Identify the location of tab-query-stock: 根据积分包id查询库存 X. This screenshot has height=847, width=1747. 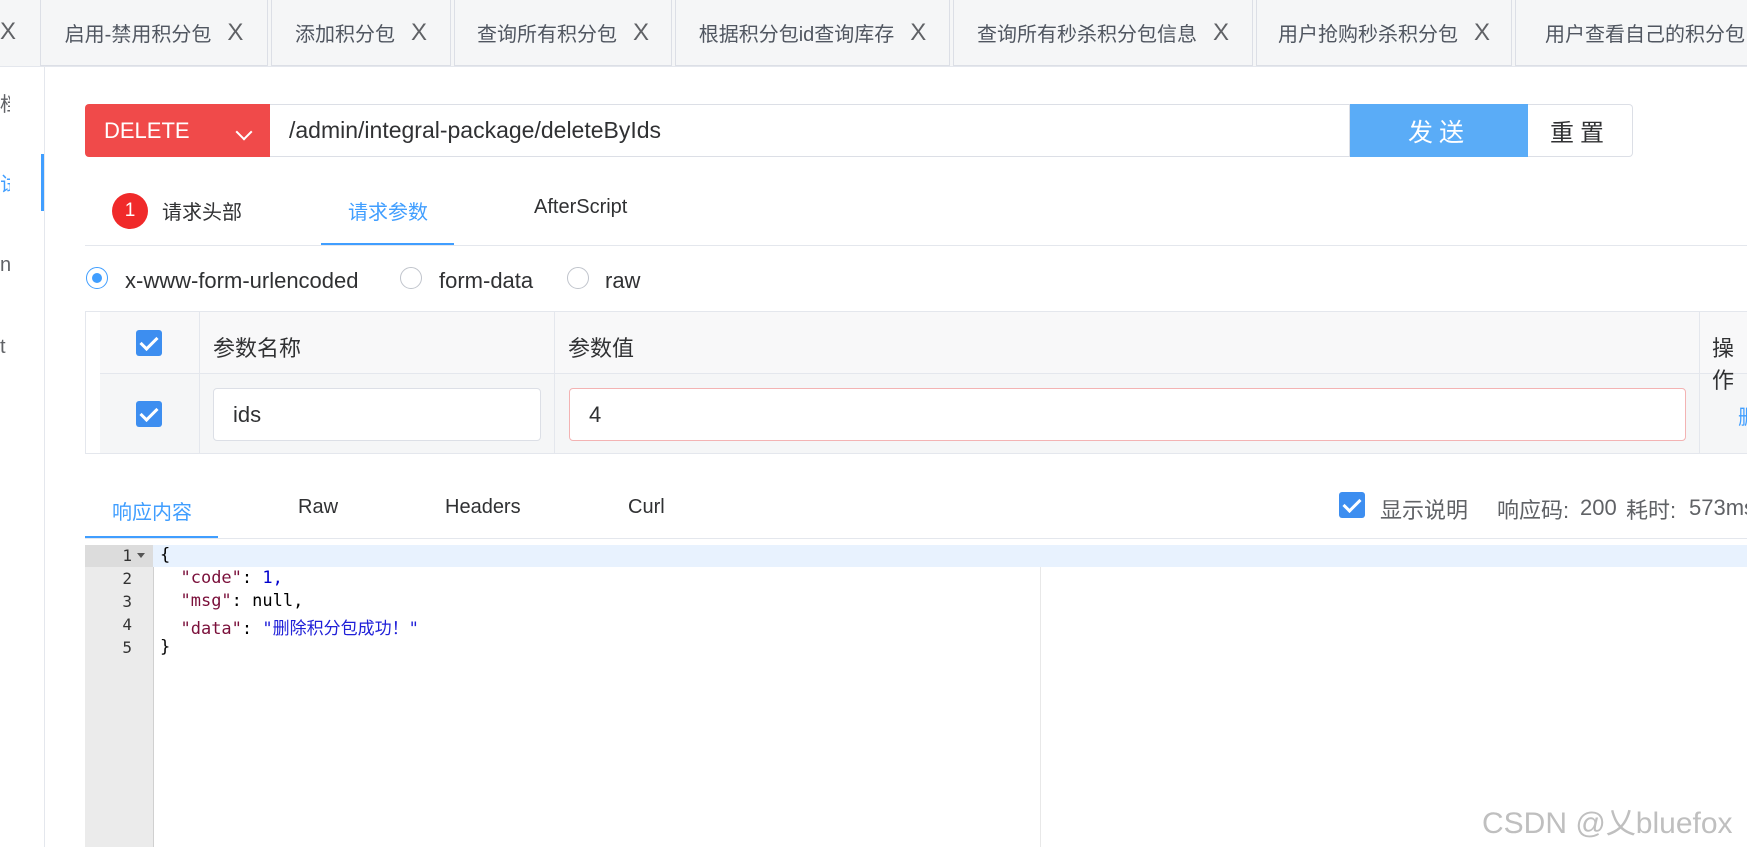
(812, 33).